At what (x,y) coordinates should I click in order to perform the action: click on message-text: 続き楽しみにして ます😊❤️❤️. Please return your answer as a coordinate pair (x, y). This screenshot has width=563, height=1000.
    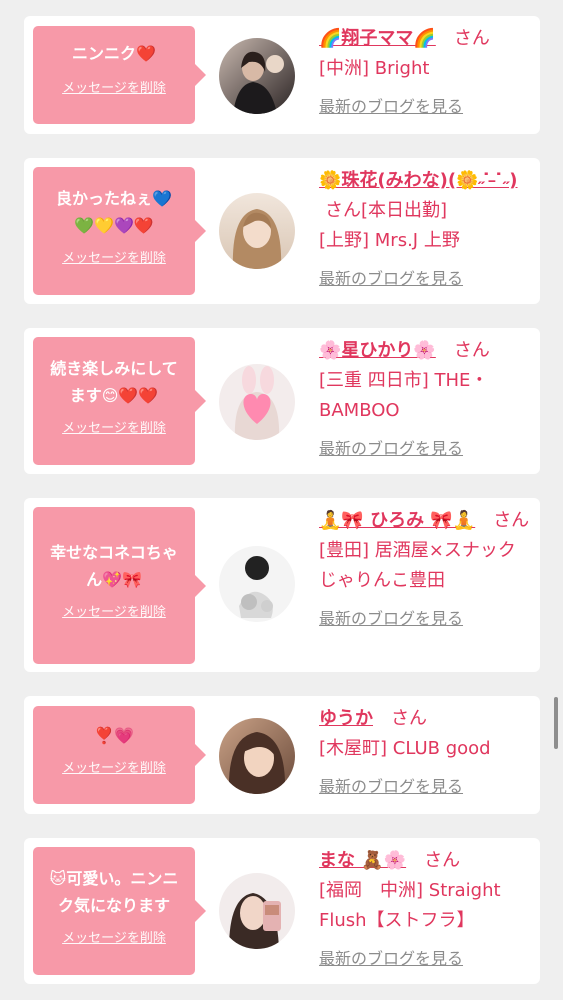
    Looking at the image, I should click on (114, 382).